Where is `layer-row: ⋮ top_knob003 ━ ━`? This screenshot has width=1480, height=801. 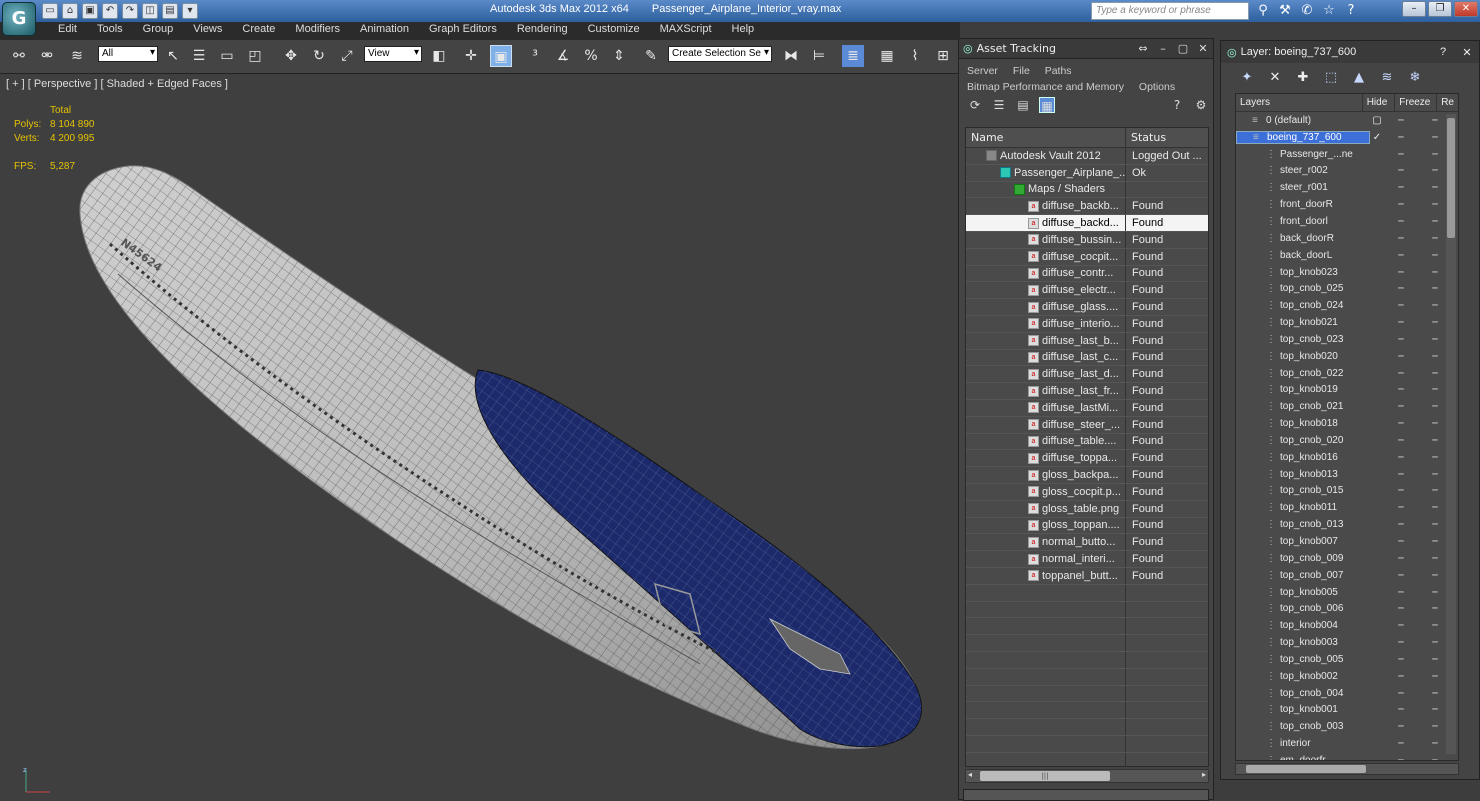
layer-row: ⋮ top_knob003 ━ ━ is located at coordinates (1347, 642).